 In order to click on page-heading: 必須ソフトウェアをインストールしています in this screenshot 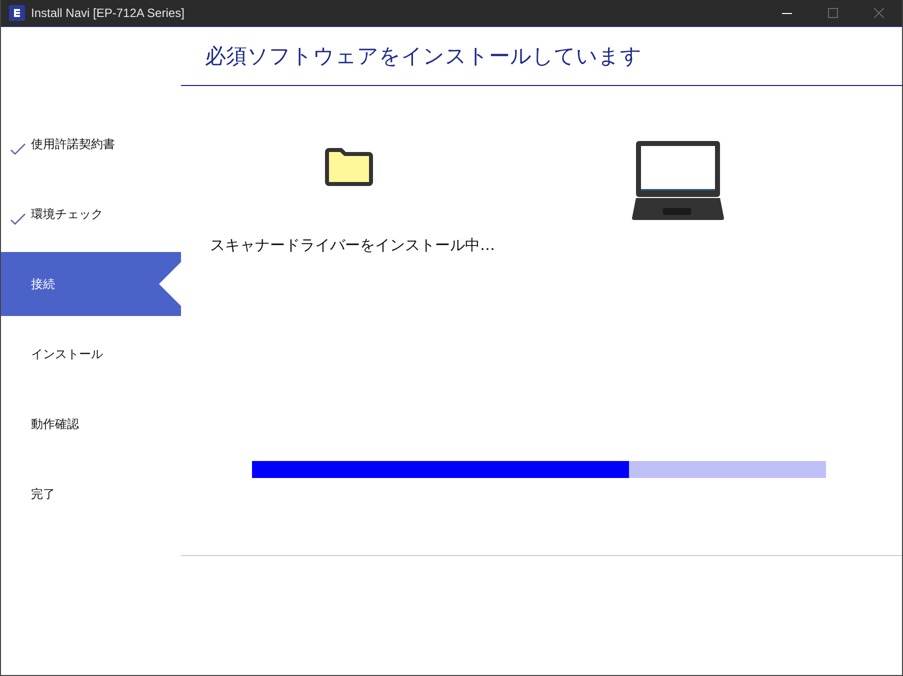, I will do `click(541, 56)`.